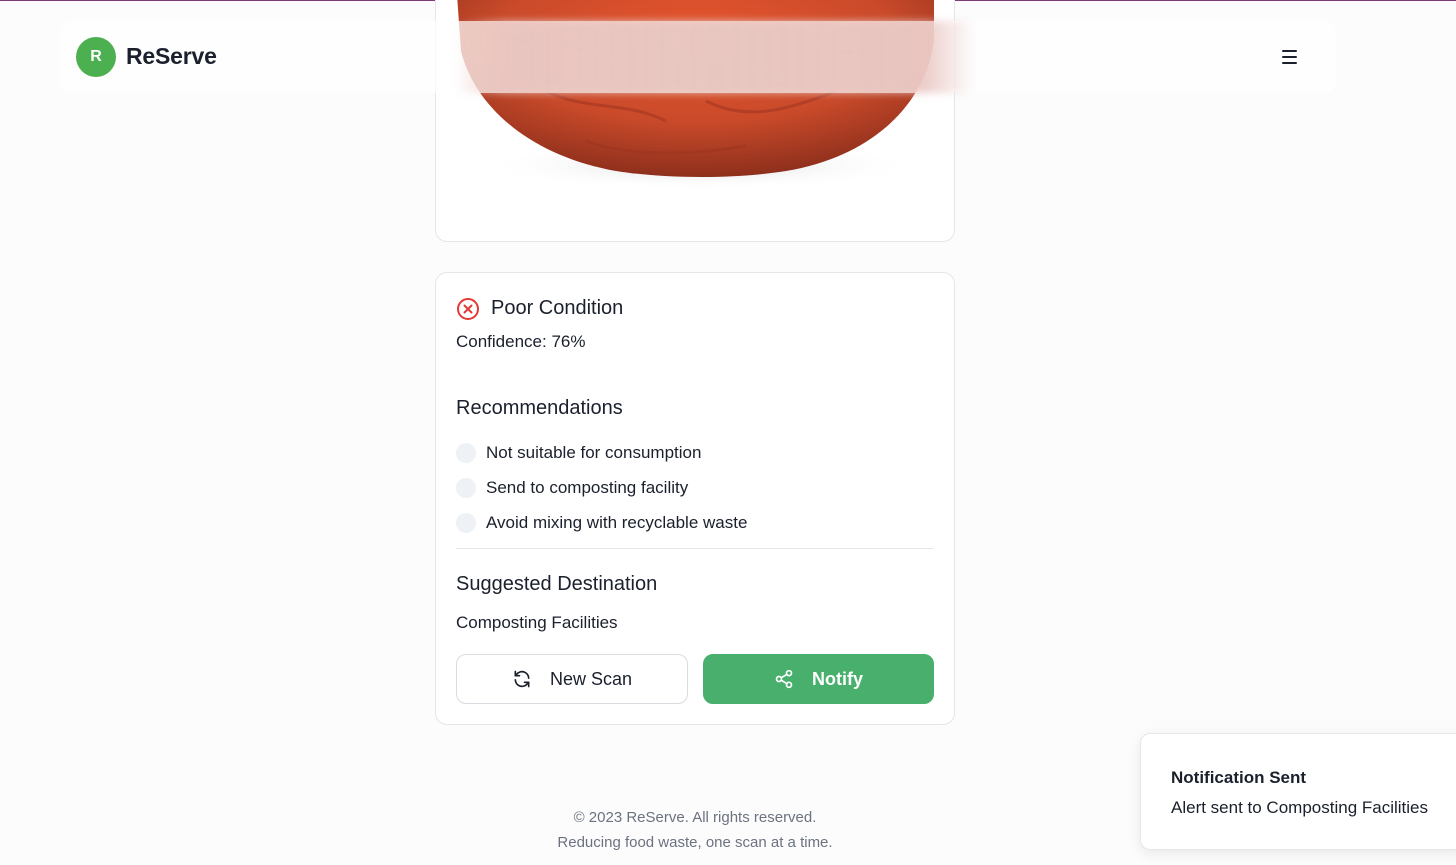 This screenshot has width=1456, height=865. Describe the element at coordinates (468, 309) in the screenshot. I see `x-circle-icon` at that location.